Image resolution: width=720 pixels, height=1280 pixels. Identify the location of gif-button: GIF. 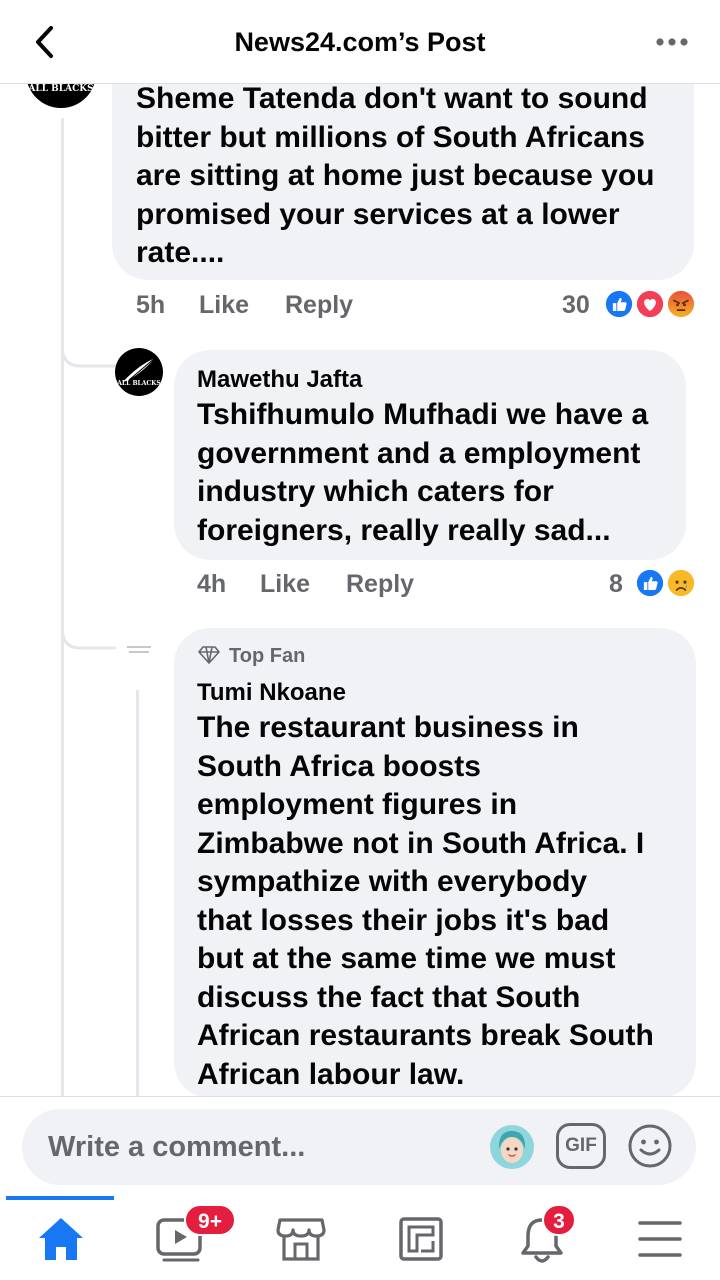
(581, 1146).